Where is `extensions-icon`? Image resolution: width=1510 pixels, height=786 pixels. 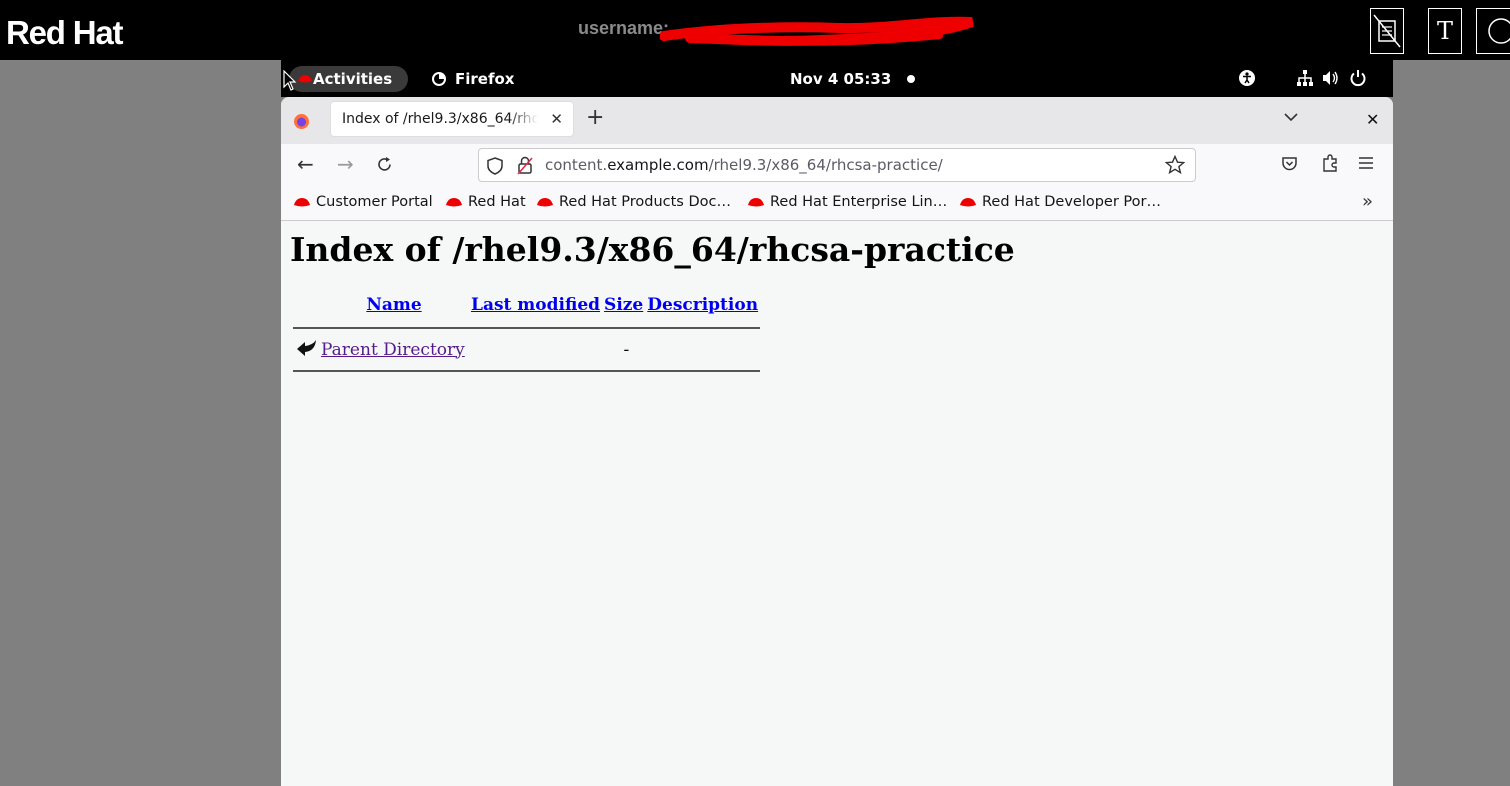 extensions-icon is located at coordinates (1330, 163).